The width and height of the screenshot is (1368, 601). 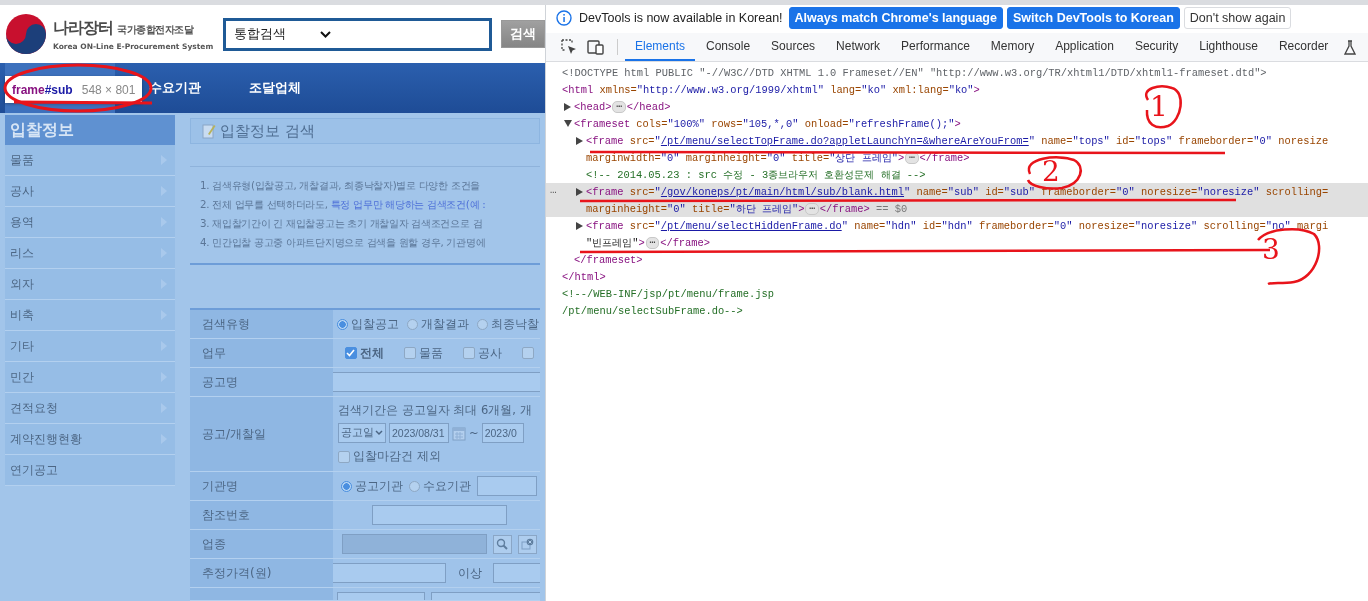 I want to click on nav-tab: 조달업체, so click(x=275, y=88).